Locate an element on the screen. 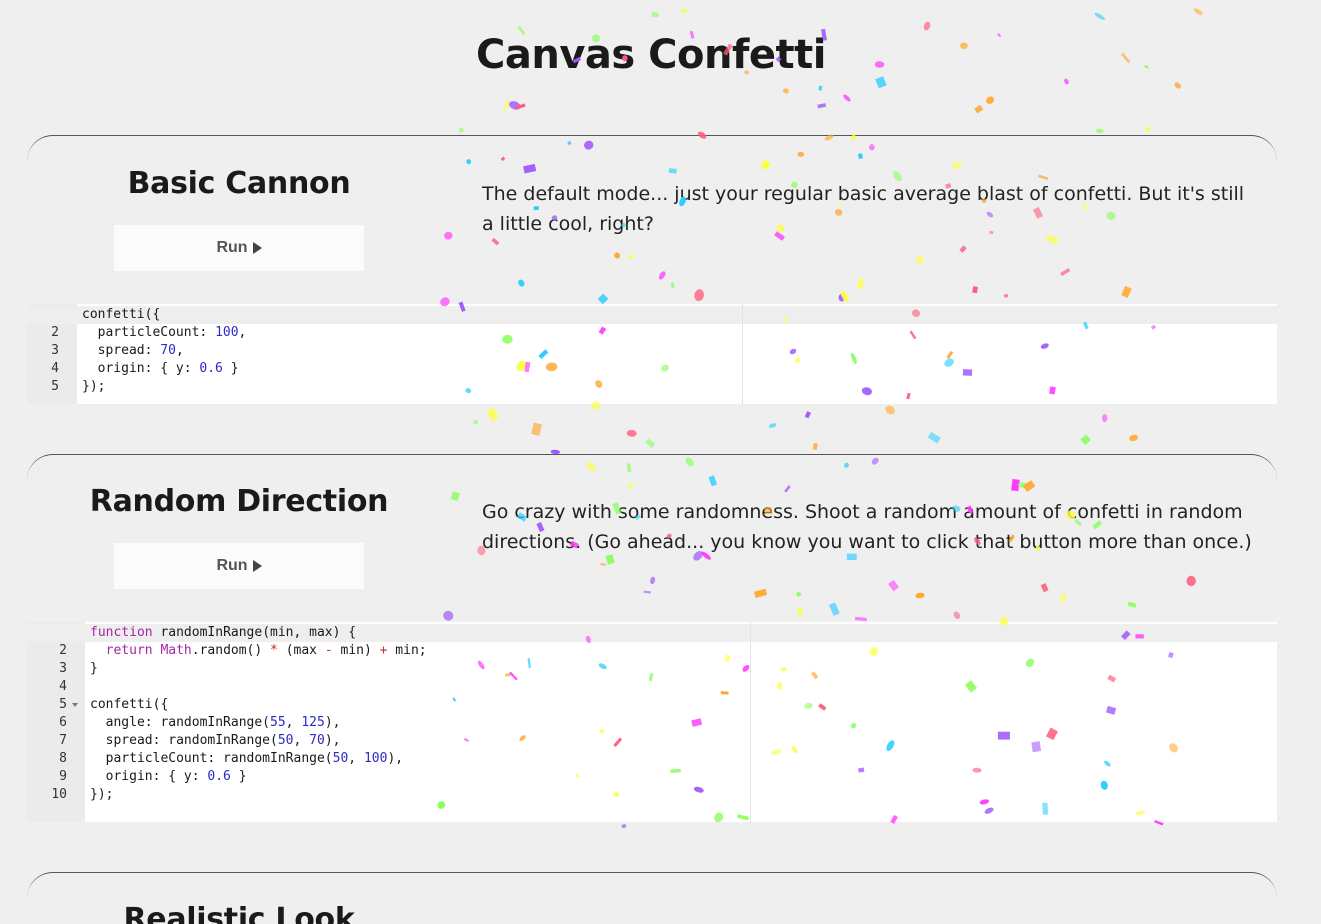 This screenshot has height=924, width=1321. code-token: 125 is located at coordinates (313, 722).